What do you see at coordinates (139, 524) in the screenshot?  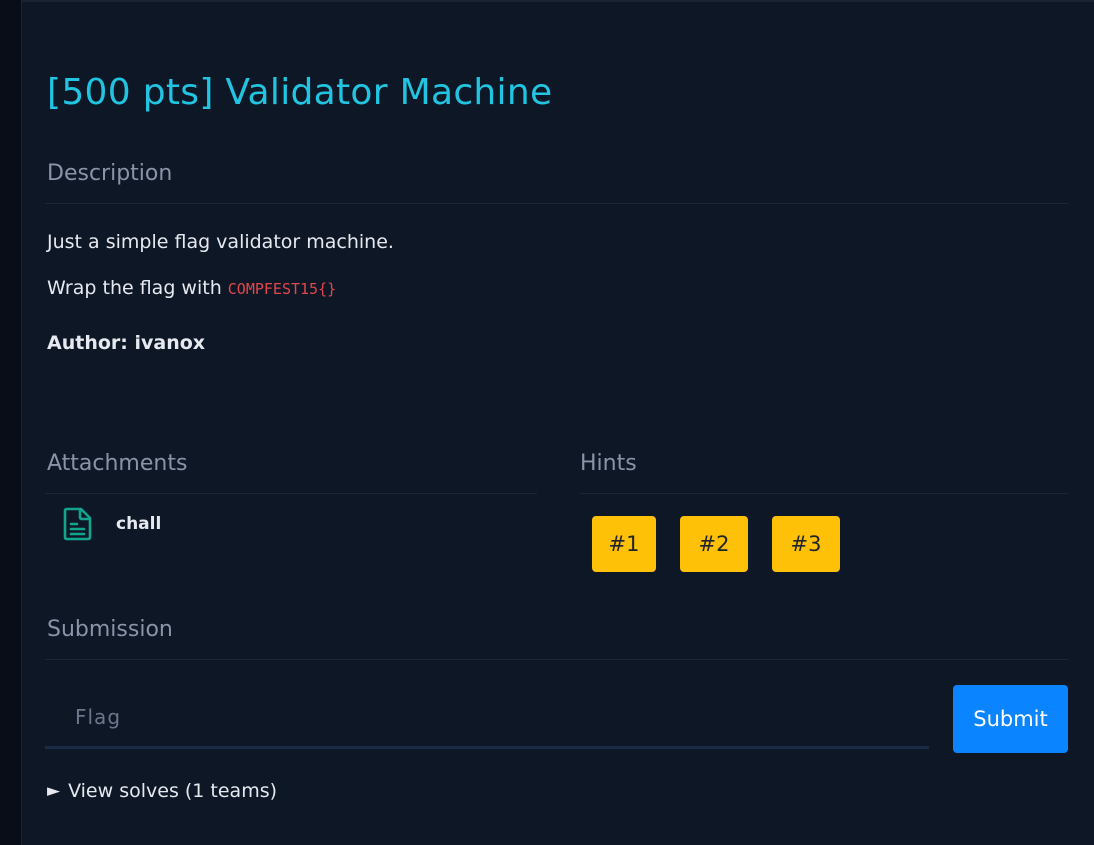 I see `attachment-name: chall` at bounding box center [139, 524].